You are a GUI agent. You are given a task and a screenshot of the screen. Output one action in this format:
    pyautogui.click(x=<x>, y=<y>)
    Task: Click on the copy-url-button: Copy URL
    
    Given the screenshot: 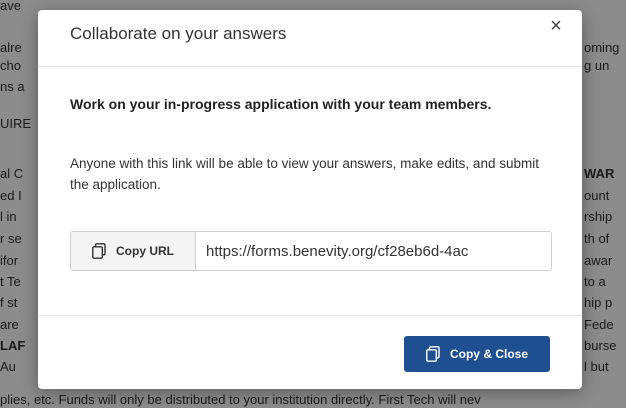 What is the action you would take?
    pyautogui.click(x=133, y=251)
    